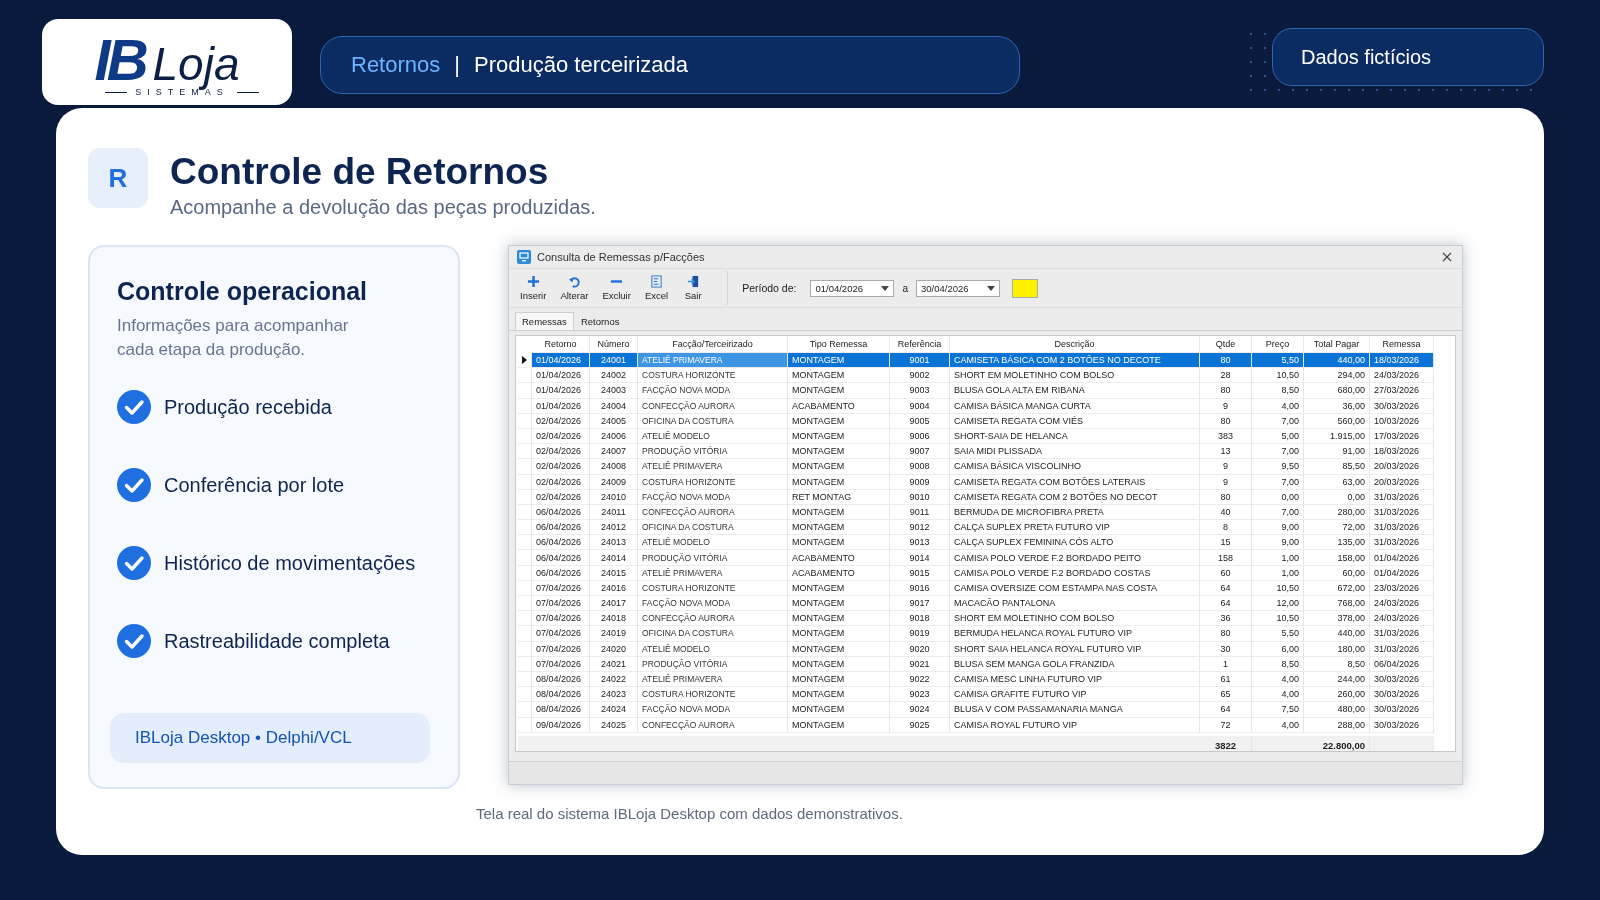 The width and height of the screenshot is (1600, 900). Describe the element at coordinates (1278, 558) in the screenshot. I see `table-cell: 1,00` at that location.